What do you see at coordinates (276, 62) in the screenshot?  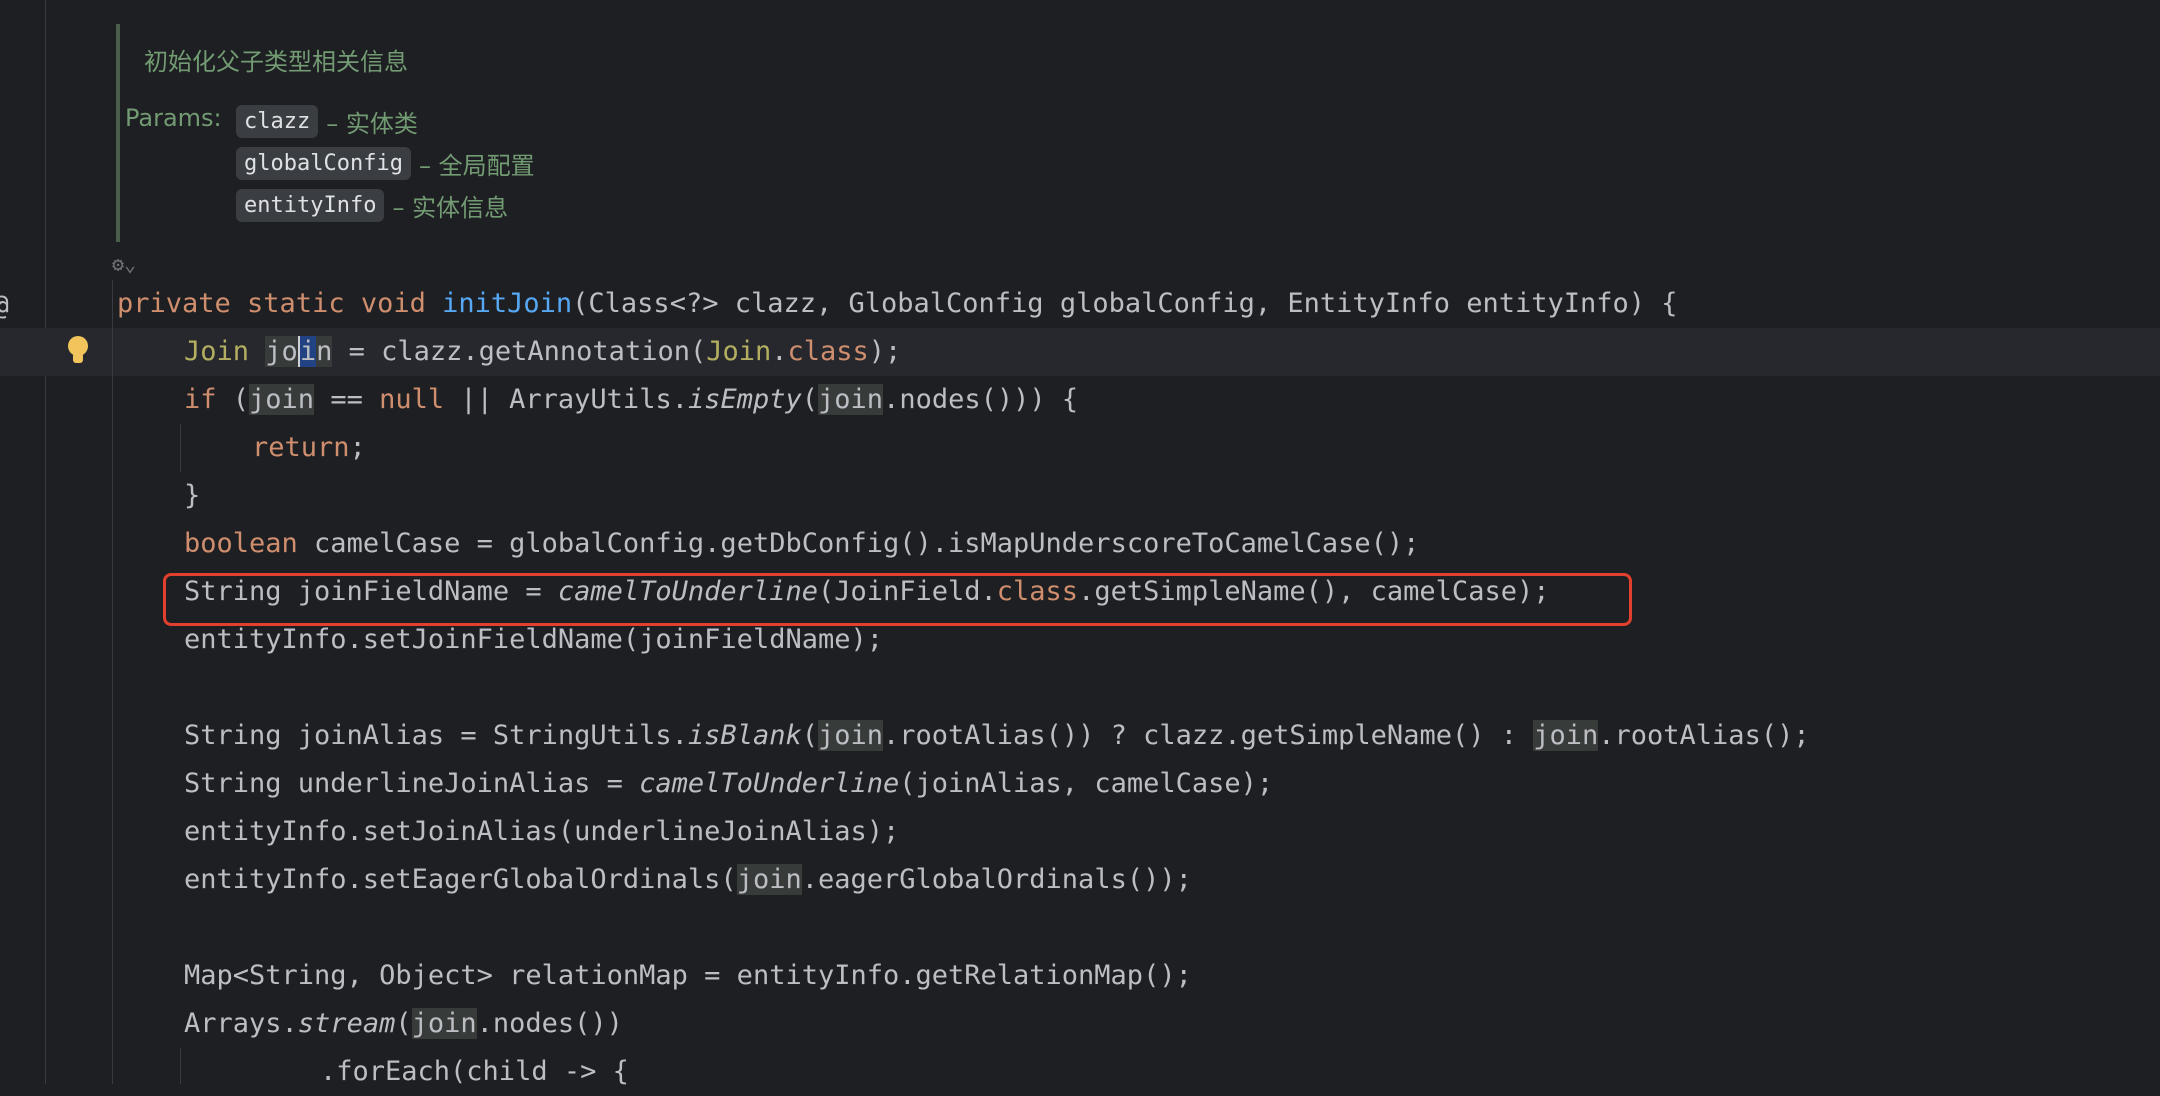 I see `javadoc-summary: 初始化父子类型相关信息` at bounding box center [276, 62].